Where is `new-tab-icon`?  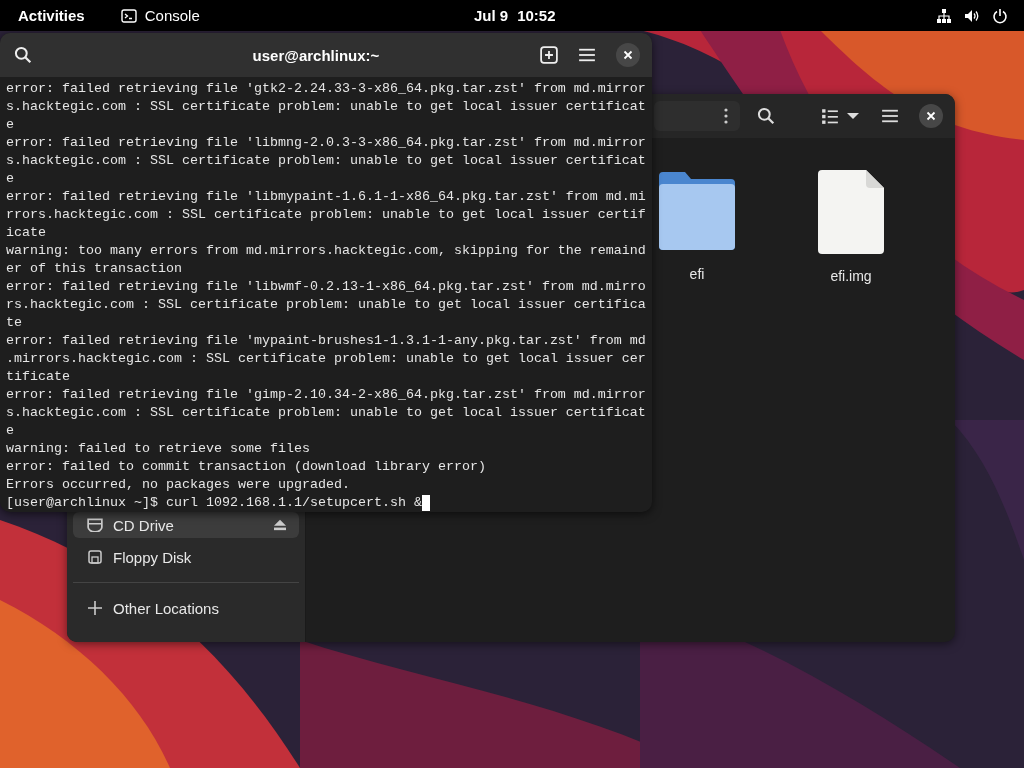 new-tab-icon is located at coordinates (549, 55).